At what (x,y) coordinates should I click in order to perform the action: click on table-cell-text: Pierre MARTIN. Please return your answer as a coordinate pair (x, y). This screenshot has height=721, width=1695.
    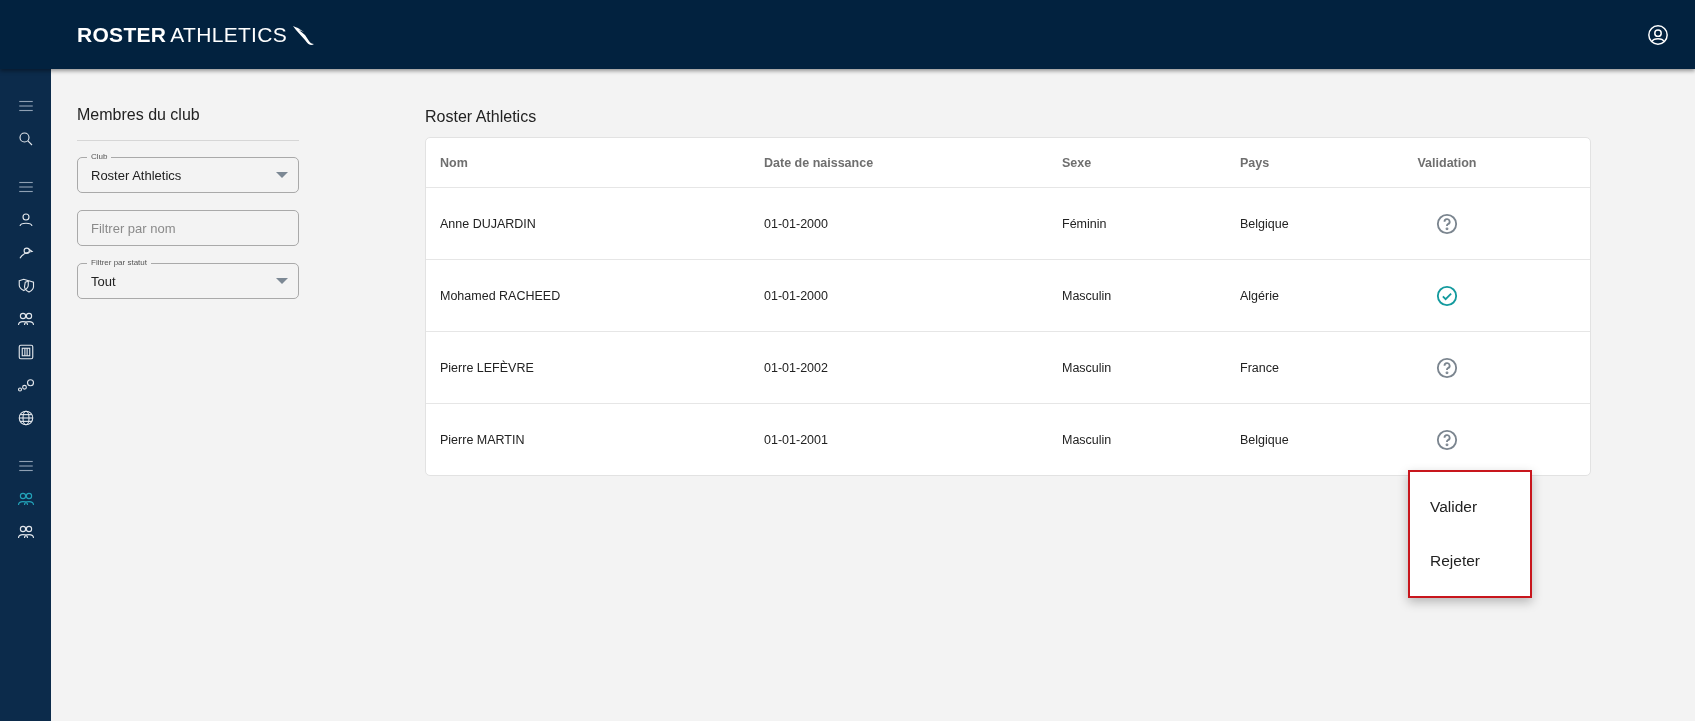
    Looking at the image, I should click on (483, 439).